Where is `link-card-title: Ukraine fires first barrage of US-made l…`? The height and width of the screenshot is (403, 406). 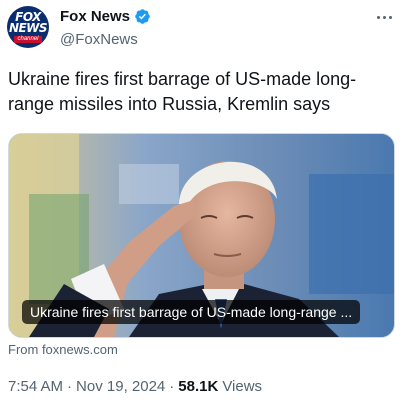
link-card-title: Ukraine fires first barrage of US-made l… is located at coordinates (191, 312).